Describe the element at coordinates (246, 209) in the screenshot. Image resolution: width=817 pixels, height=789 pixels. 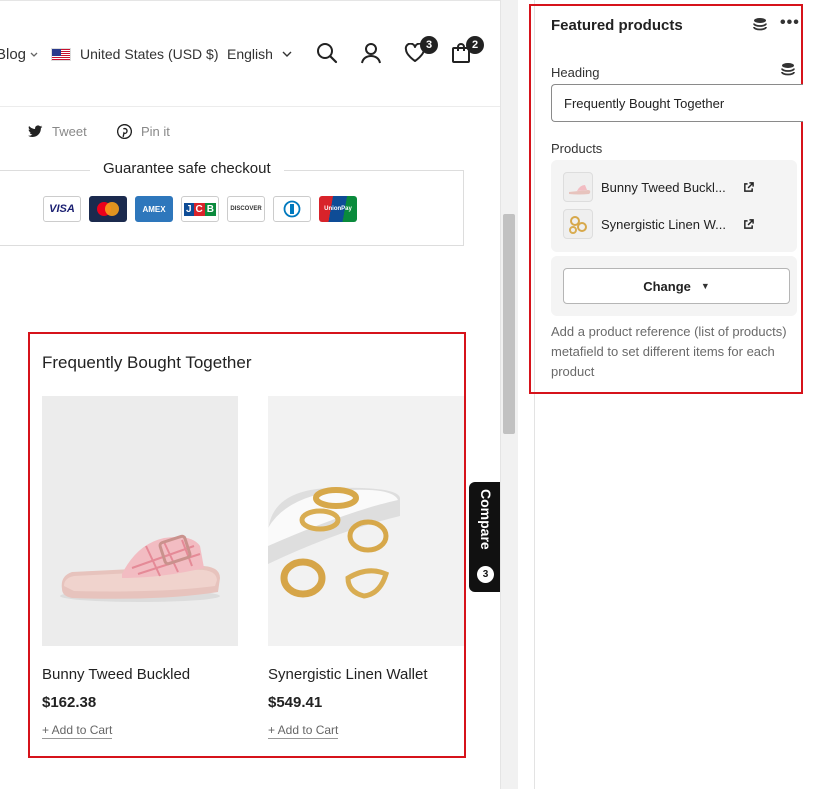
I see `discover-icon: DISCOVER` at that location.